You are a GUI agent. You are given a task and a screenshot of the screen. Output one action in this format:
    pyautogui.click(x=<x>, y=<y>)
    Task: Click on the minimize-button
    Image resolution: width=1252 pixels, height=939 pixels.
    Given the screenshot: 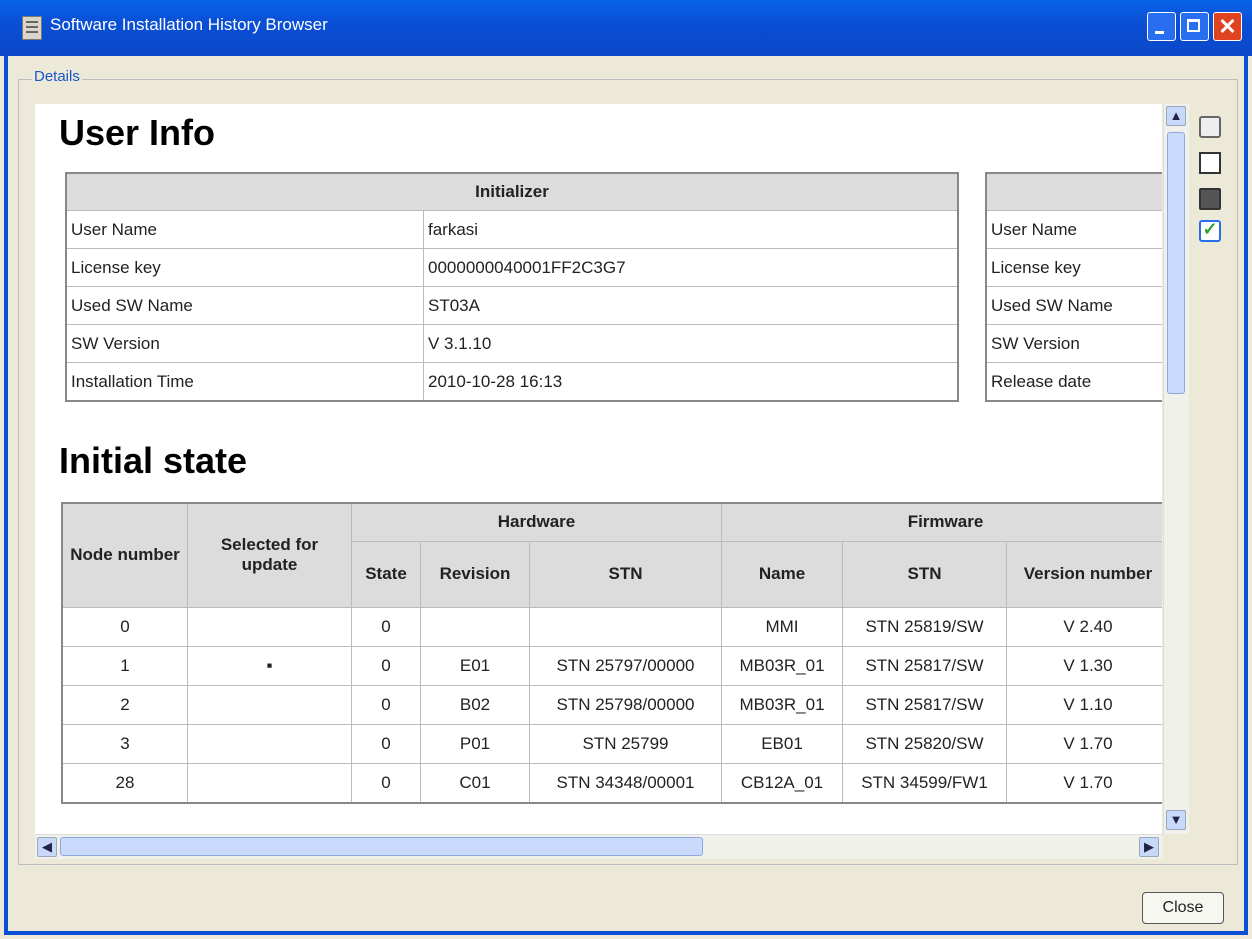 What is the action you would take?
    pyautogui.click(x=1161, y=26)
    